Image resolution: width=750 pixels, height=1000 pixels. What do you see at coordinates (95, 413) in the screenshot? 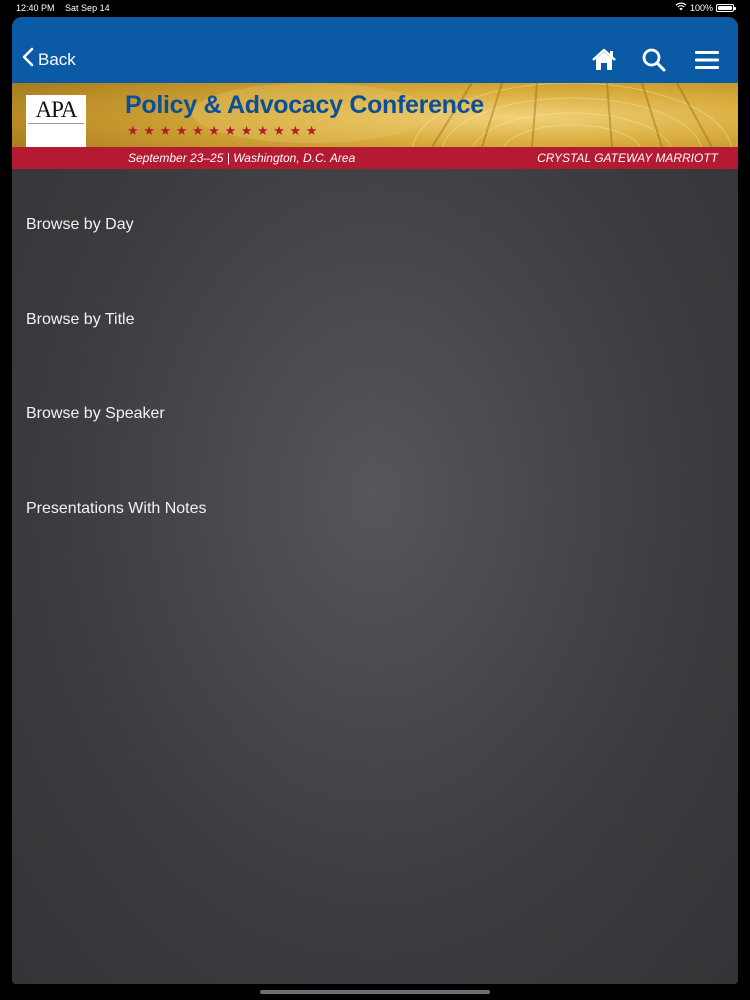
I see `menu-item-label: Browse by Speaker` at bounding box center [95, 413].